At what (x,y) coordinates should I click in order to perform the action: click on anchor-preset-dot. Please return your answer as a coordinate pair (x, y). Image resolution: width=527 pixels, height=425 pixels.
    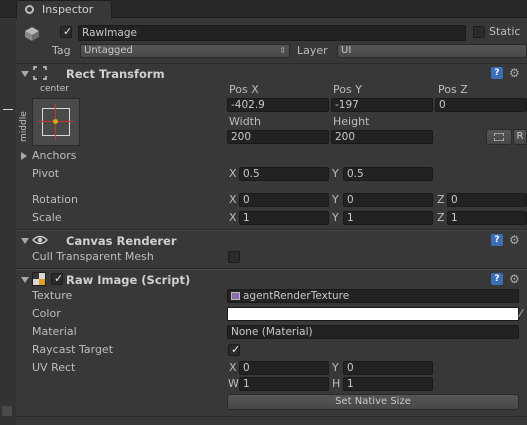
    Looking at the image, I should click on (55, 121).